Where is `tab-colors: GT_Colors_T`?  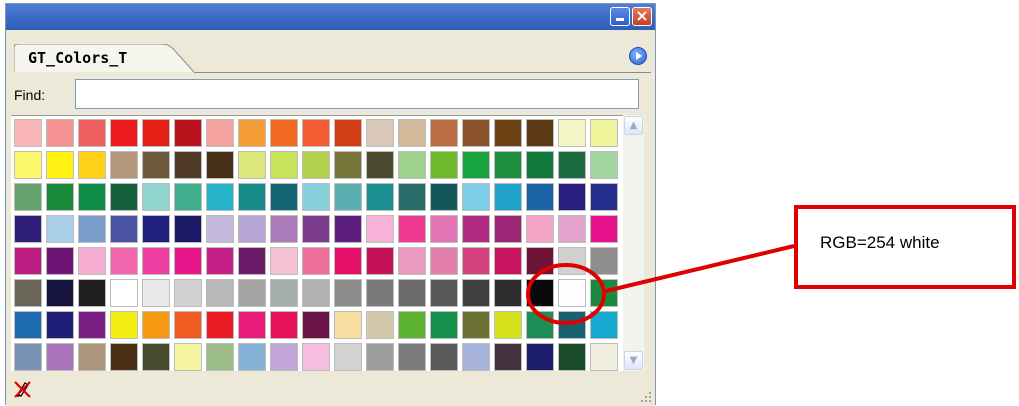 tab-colors: GT_Colors_T is located at coordinates (104, 58).